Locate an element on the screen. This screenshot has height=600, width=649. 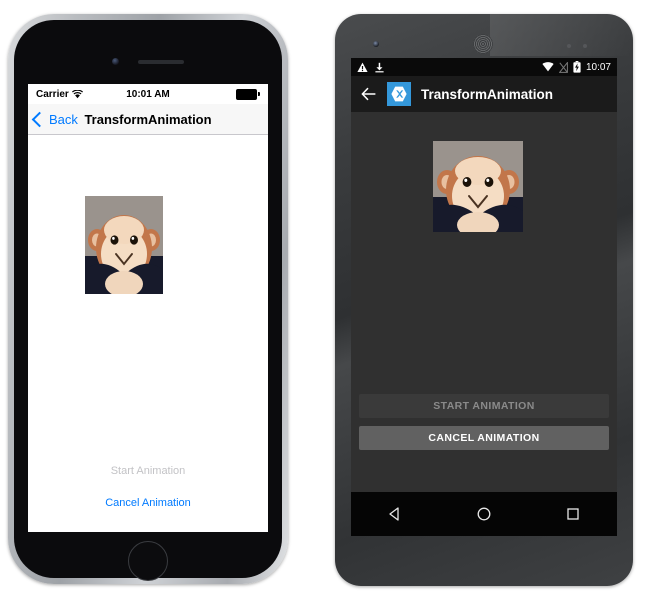
battery-full-icon is located at coordinates (248, 94).